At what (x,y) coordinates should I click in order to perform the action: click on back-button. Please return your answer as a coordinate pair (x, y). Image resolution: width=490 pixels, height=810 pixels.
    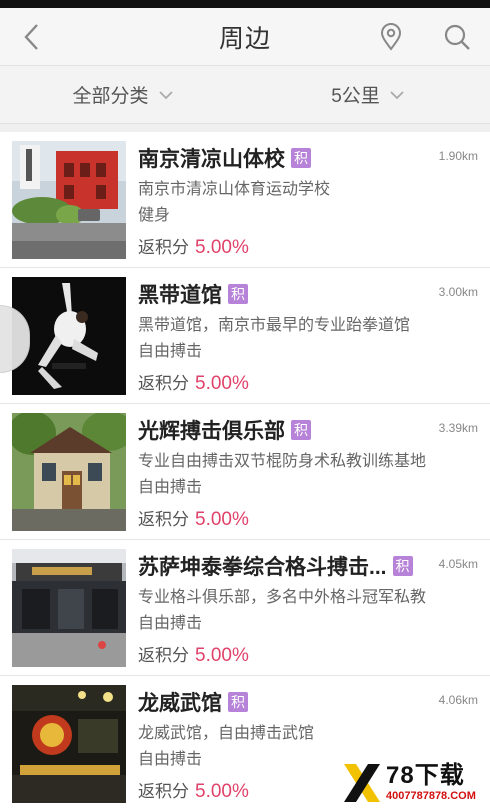
    Looking at the image, I should click on (31, 37).